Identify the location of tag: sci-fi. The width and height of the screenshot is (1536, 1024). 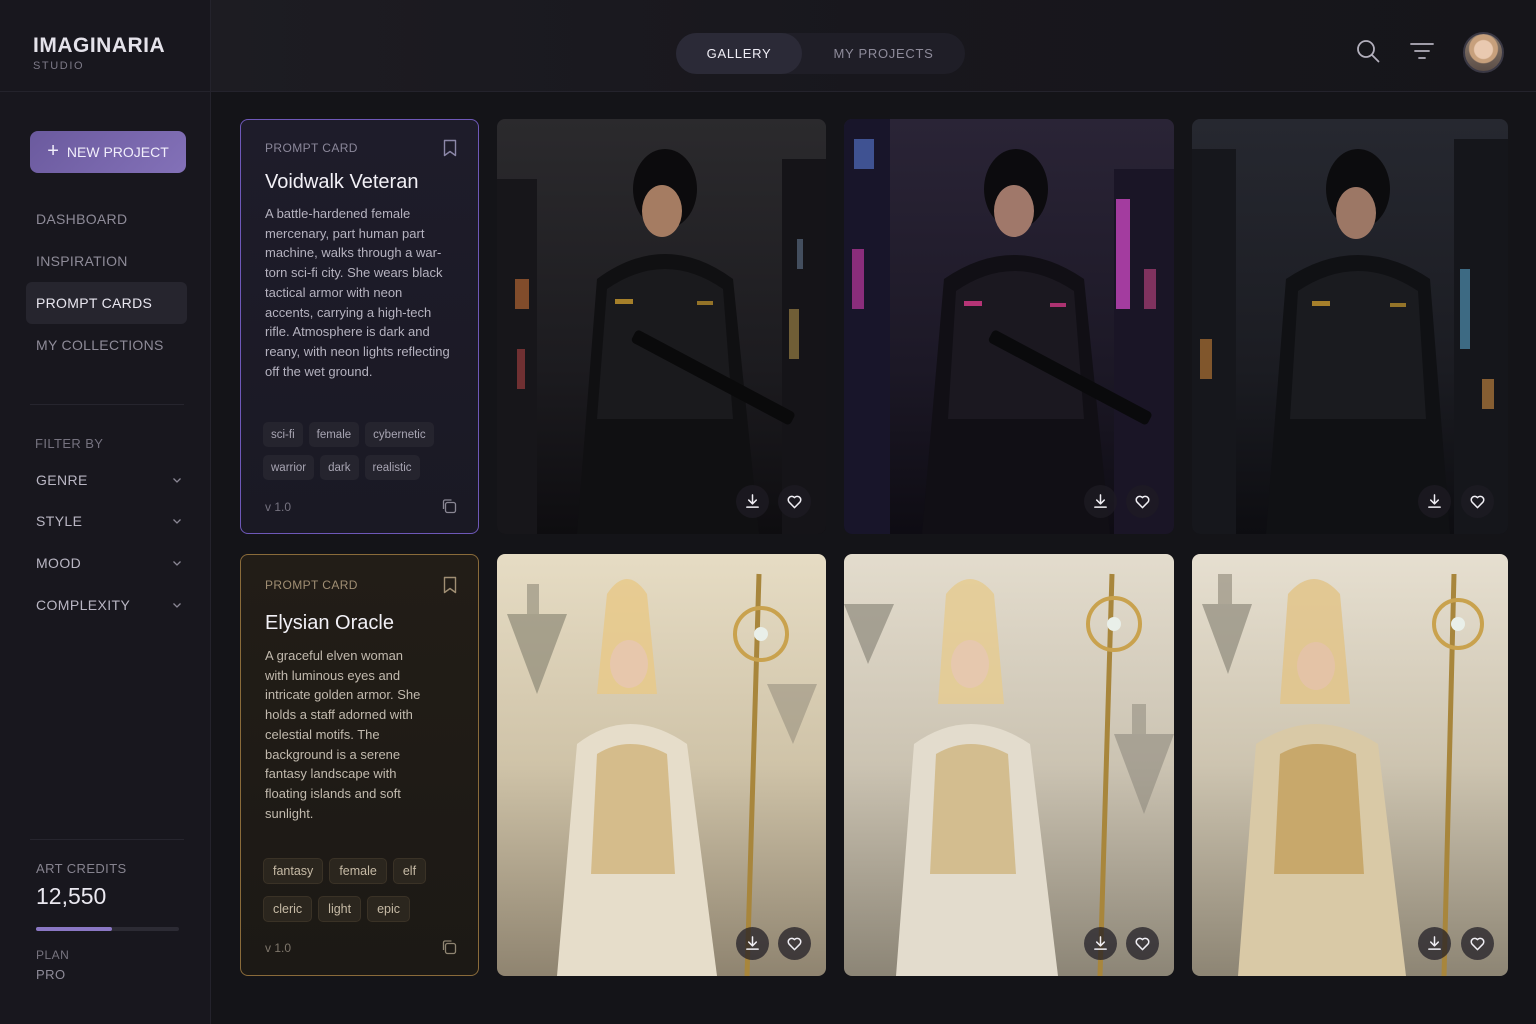
(283, 434).